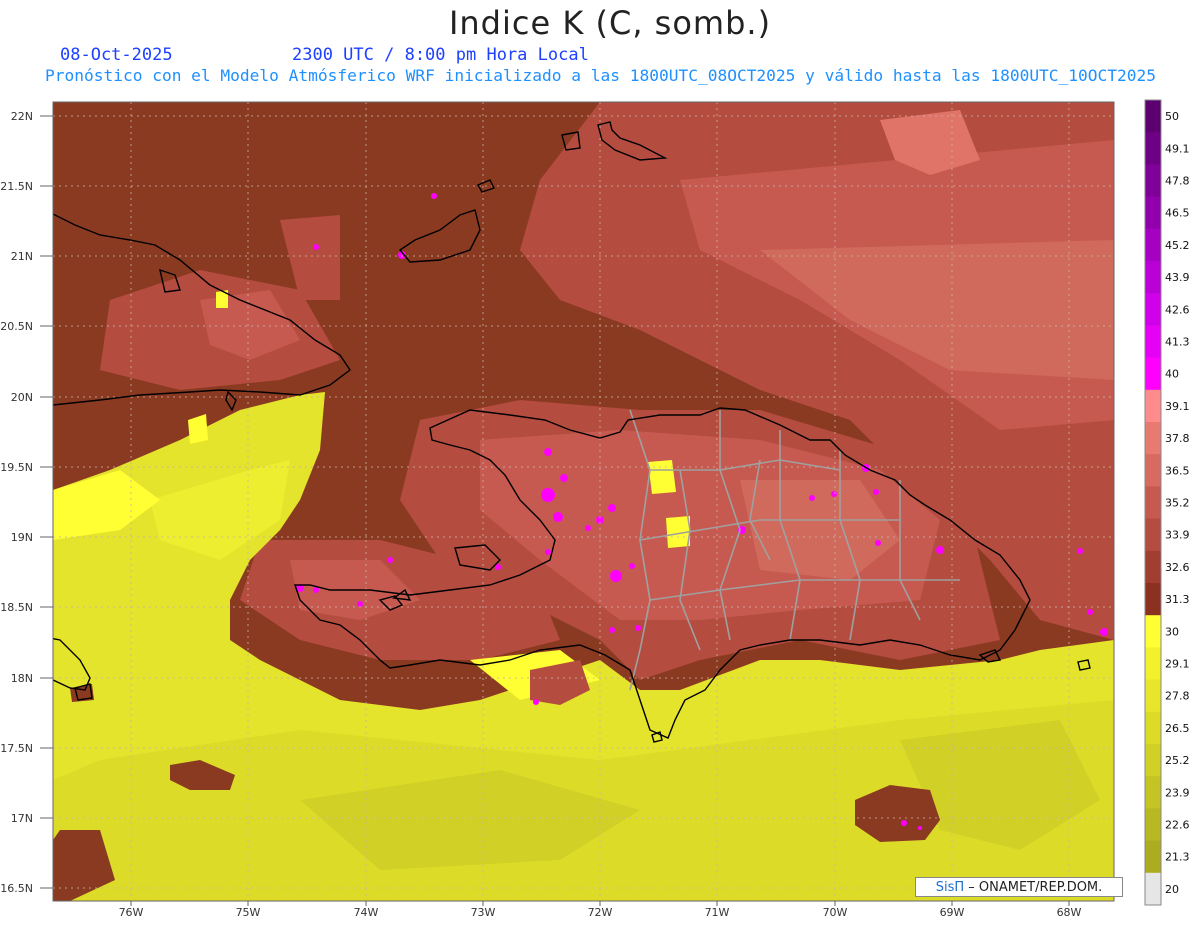 This screenshot has height=927, width=1200. What do you see at coordinates (22, 256) in the screenshot?
I see `lat-label: 21N` at bounding box center [22, 256].